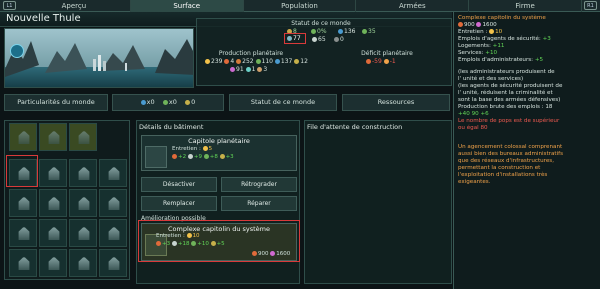 This screenshot has height=289, width=600. What do you see at coordinates (506, 161) in the screenshot?
I see `info-flavor-line-3: que des réseaux d'infrastructures,` at bounding box center [506, 161].